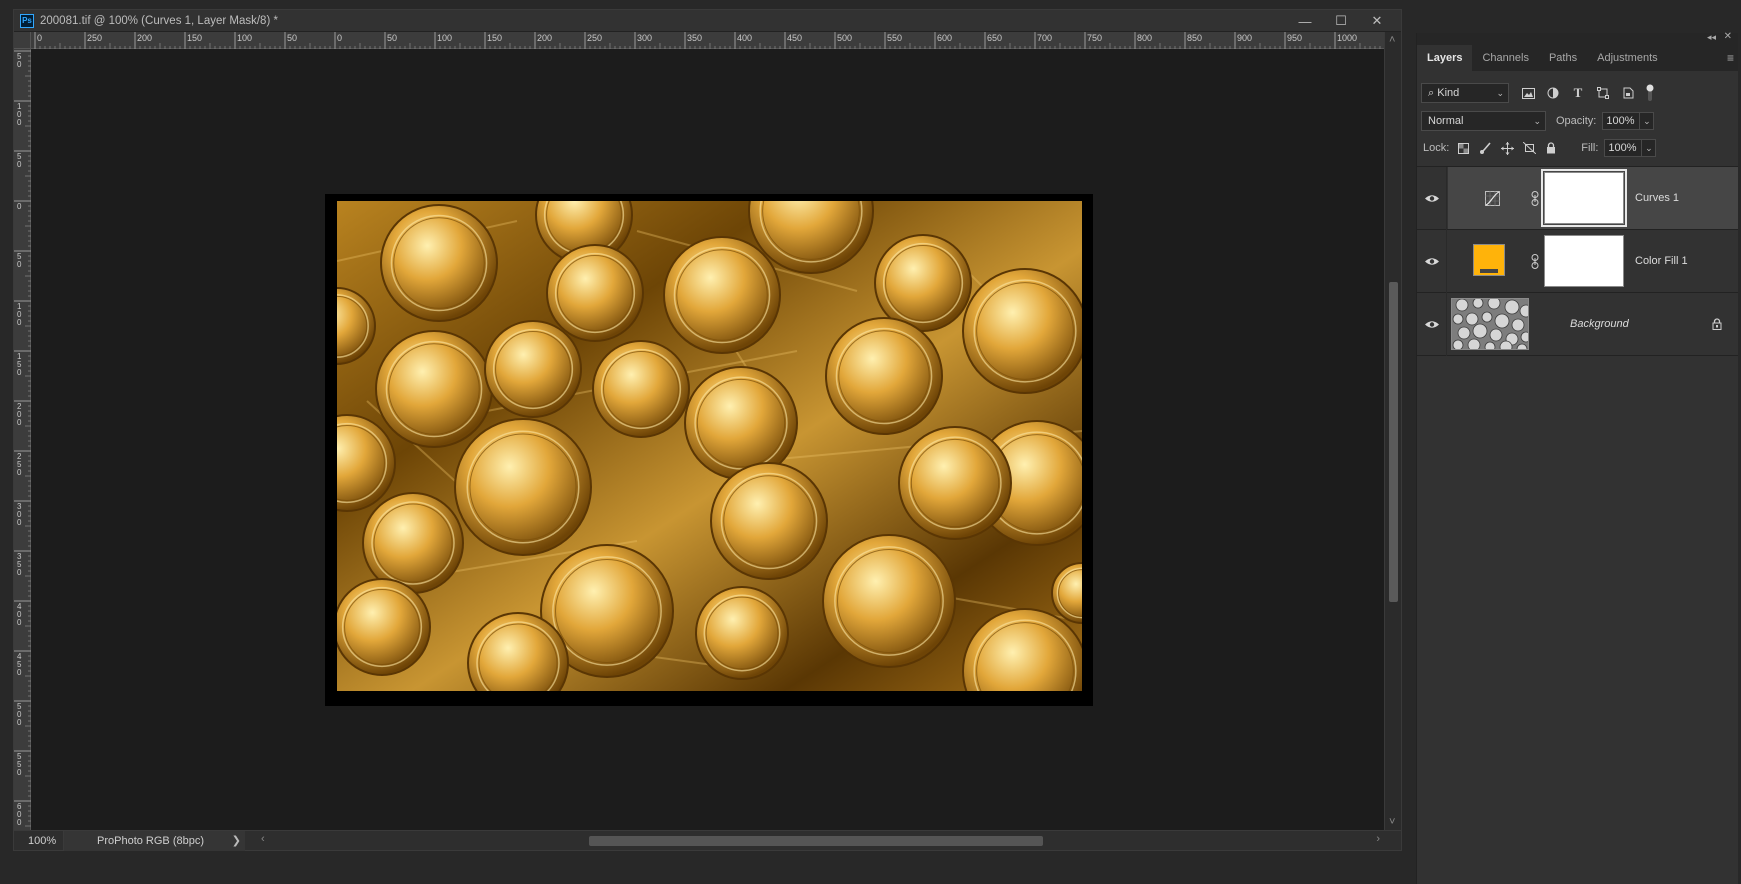  What do you see at coordinates (1507, 148) in the screenshot?
I see `lock-position-icon` at bounding box center [1507, 148].